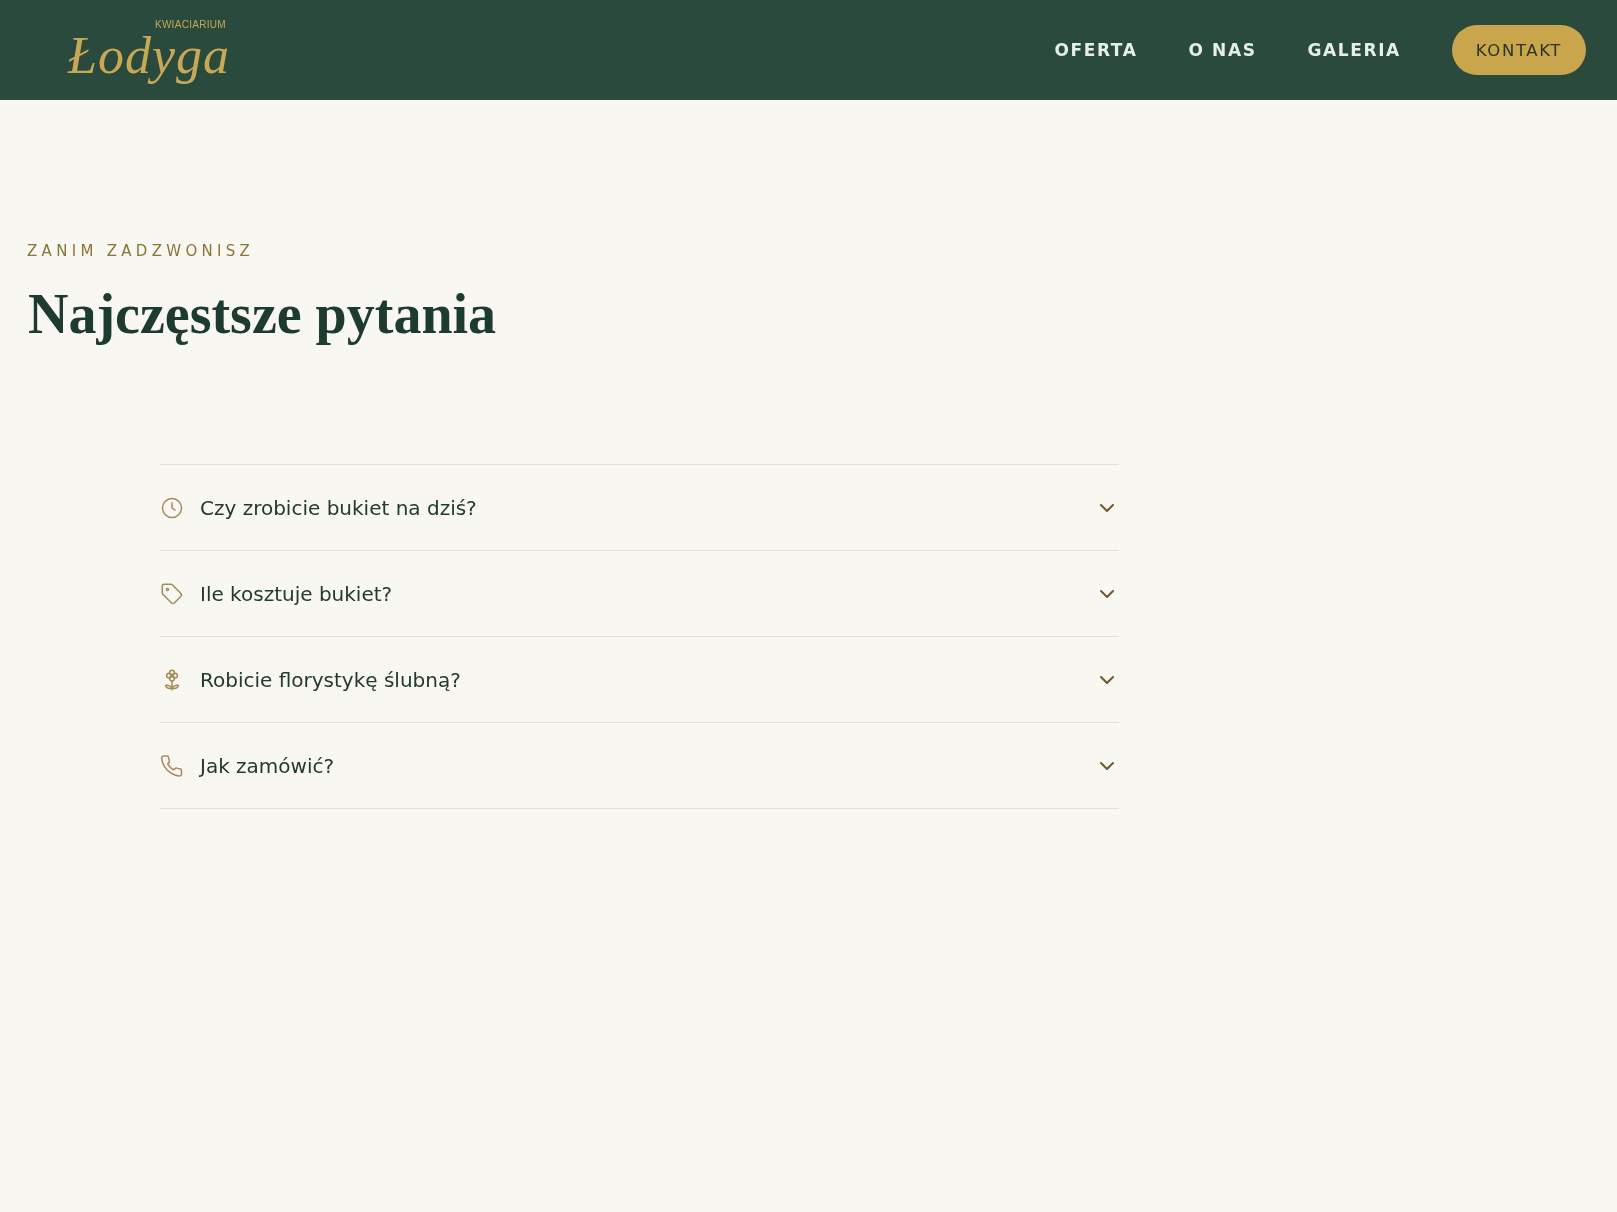 This screenshot has height=1212, width=1617. I want to click on logo-tagline: KWIACIARIUM, so click(190, 24).